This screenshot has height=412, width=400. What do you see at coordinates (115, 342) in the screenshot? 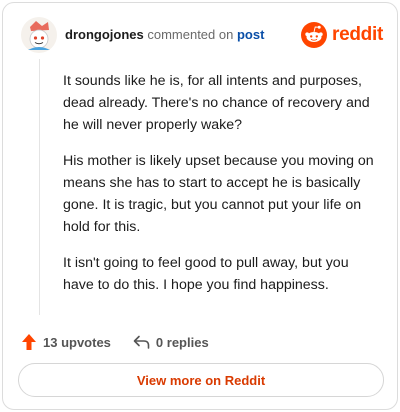
I see `comment-actions: 13 upvotes 0 replies` at bounding box center [115, 342].